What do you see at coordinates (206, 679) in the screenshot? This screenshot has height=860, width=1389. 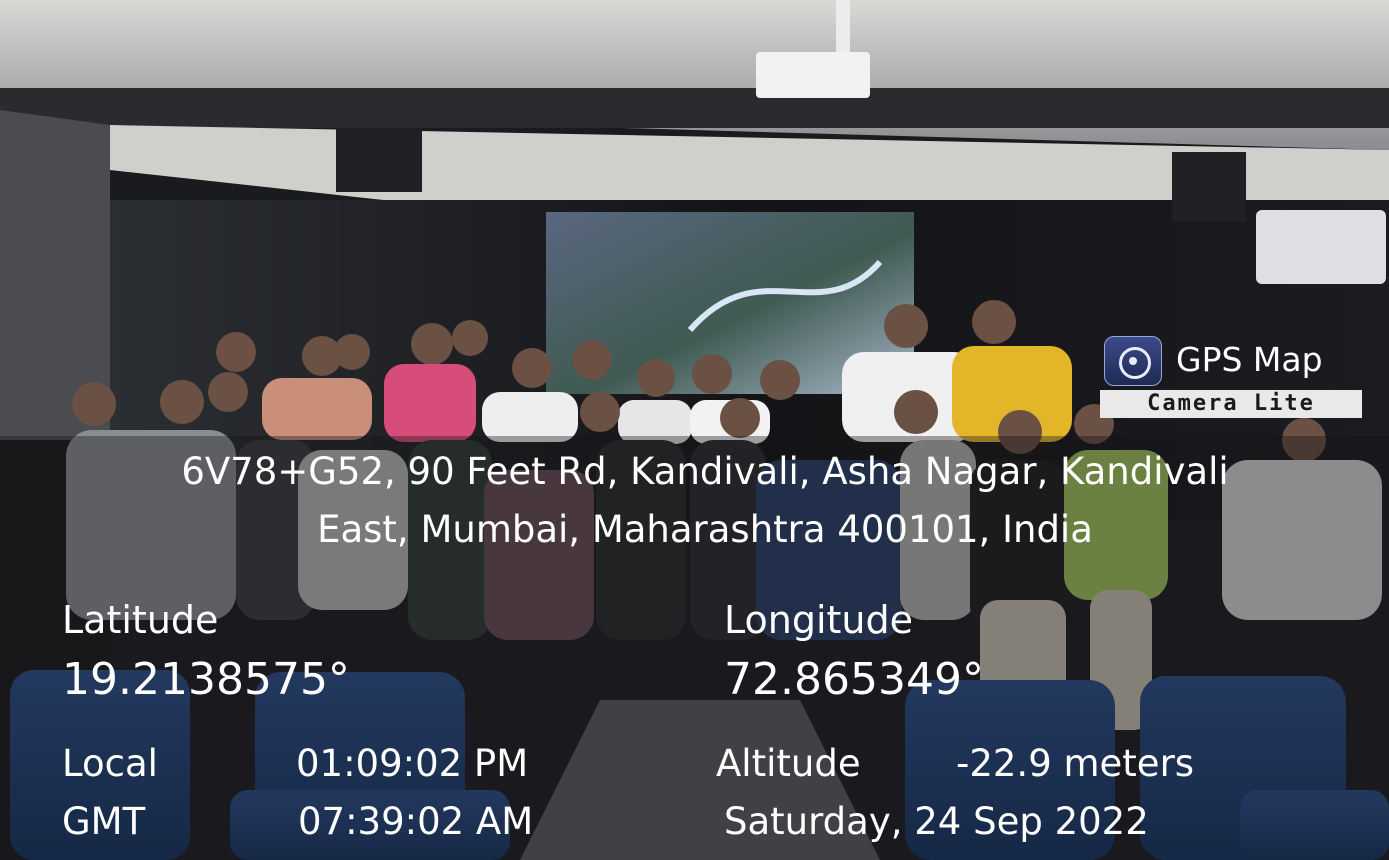 I see `latitude-value: 19.2138575°` at bounding box center [206, 679].